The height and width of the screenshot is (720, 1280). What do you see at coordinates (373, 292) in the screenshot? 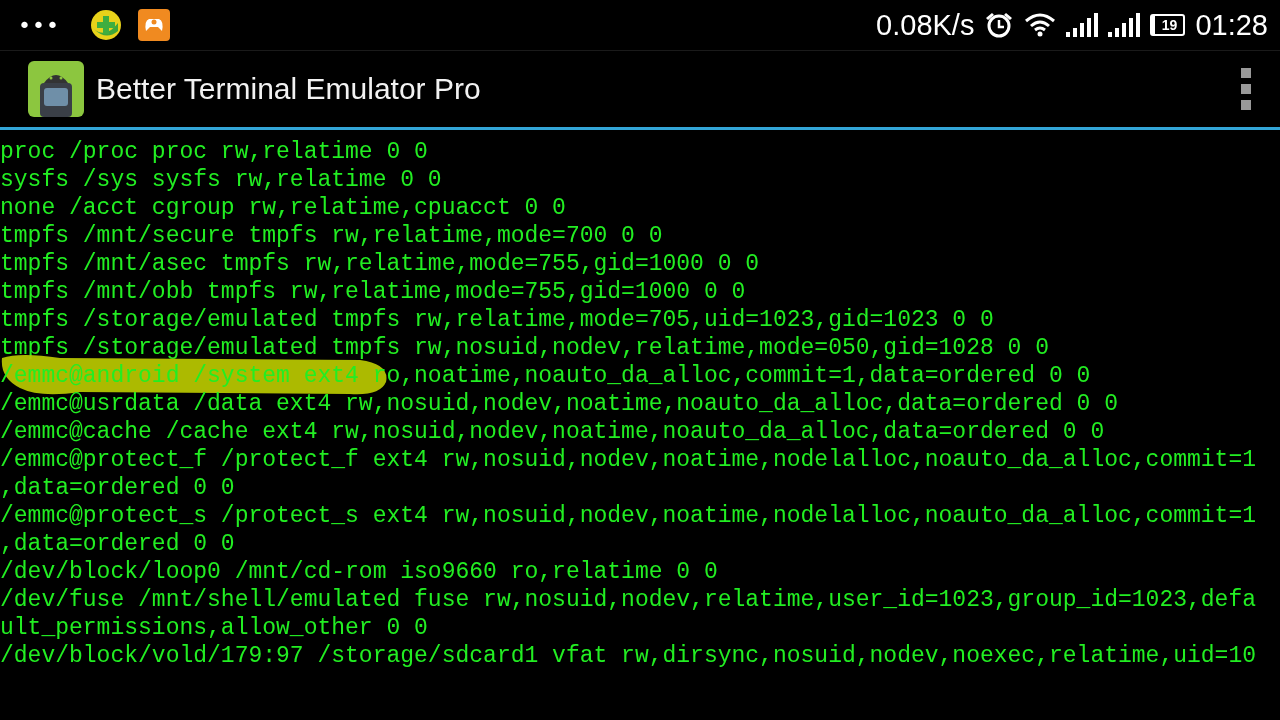
I see `terminal-line: tmpfs /mnt/obb tmpfs rw,relatime,mode=755,gid=1000 0 0` at bounding box center [373, 292].